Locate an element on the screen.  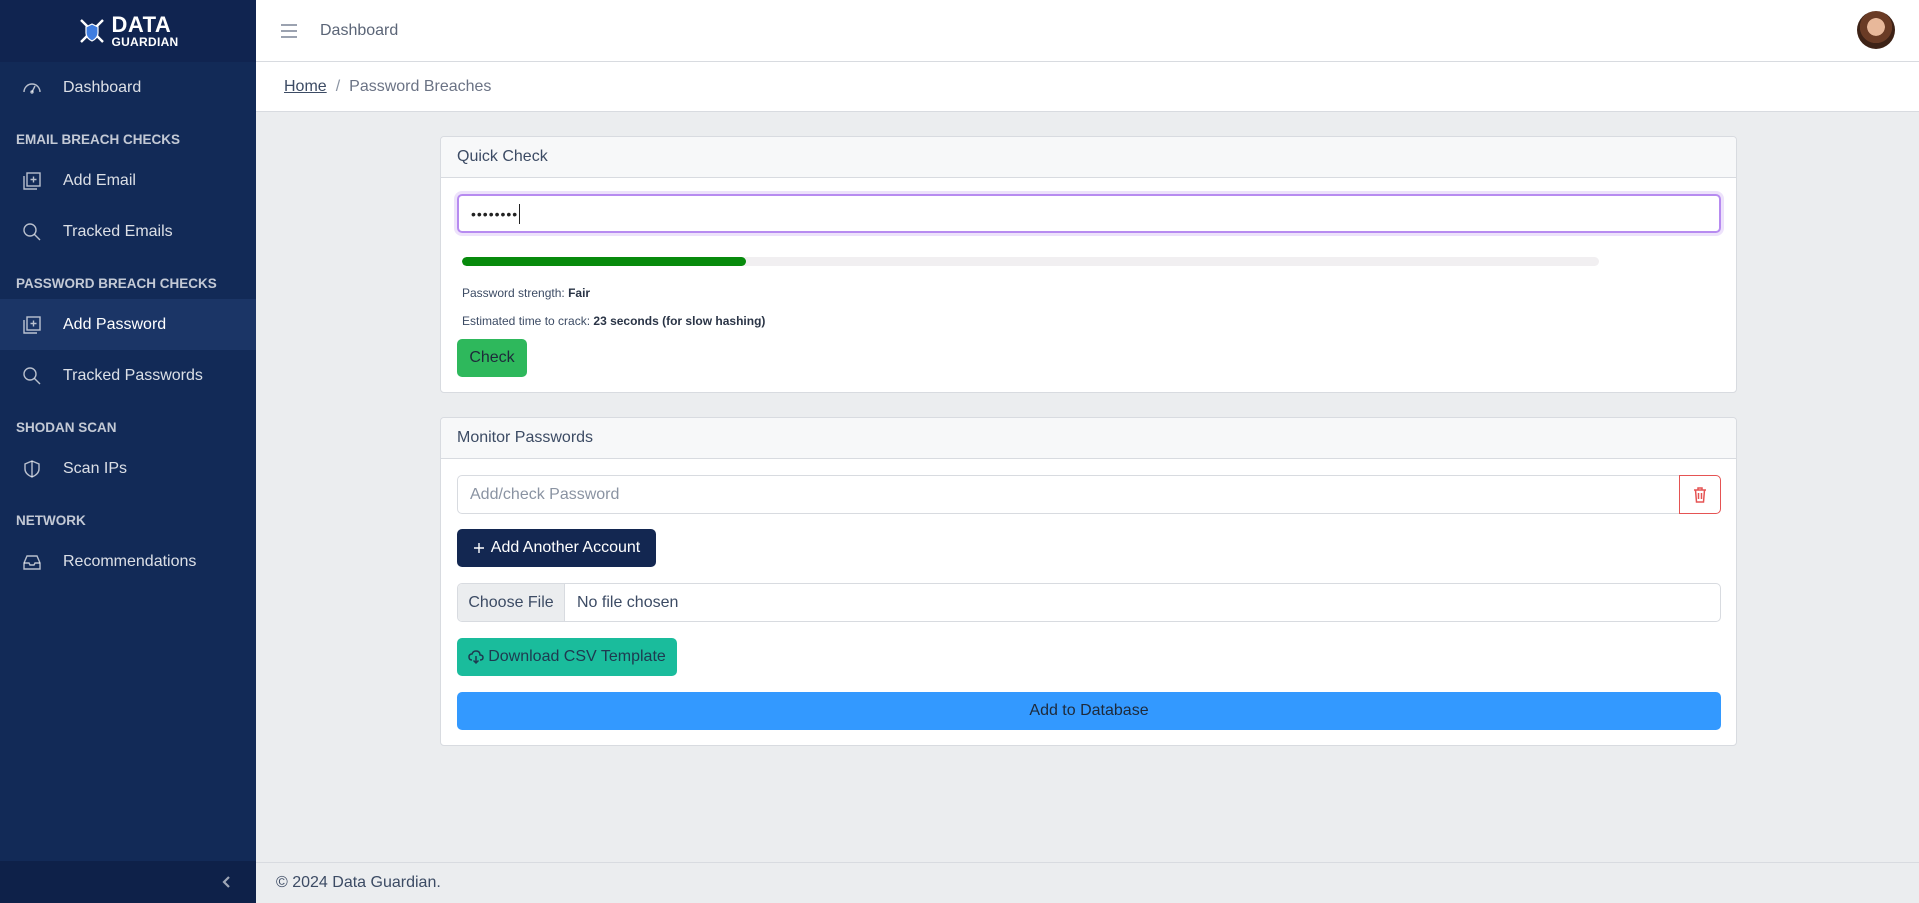
add-another-account-button: Add Another Account is located at coordinates (556, 548).